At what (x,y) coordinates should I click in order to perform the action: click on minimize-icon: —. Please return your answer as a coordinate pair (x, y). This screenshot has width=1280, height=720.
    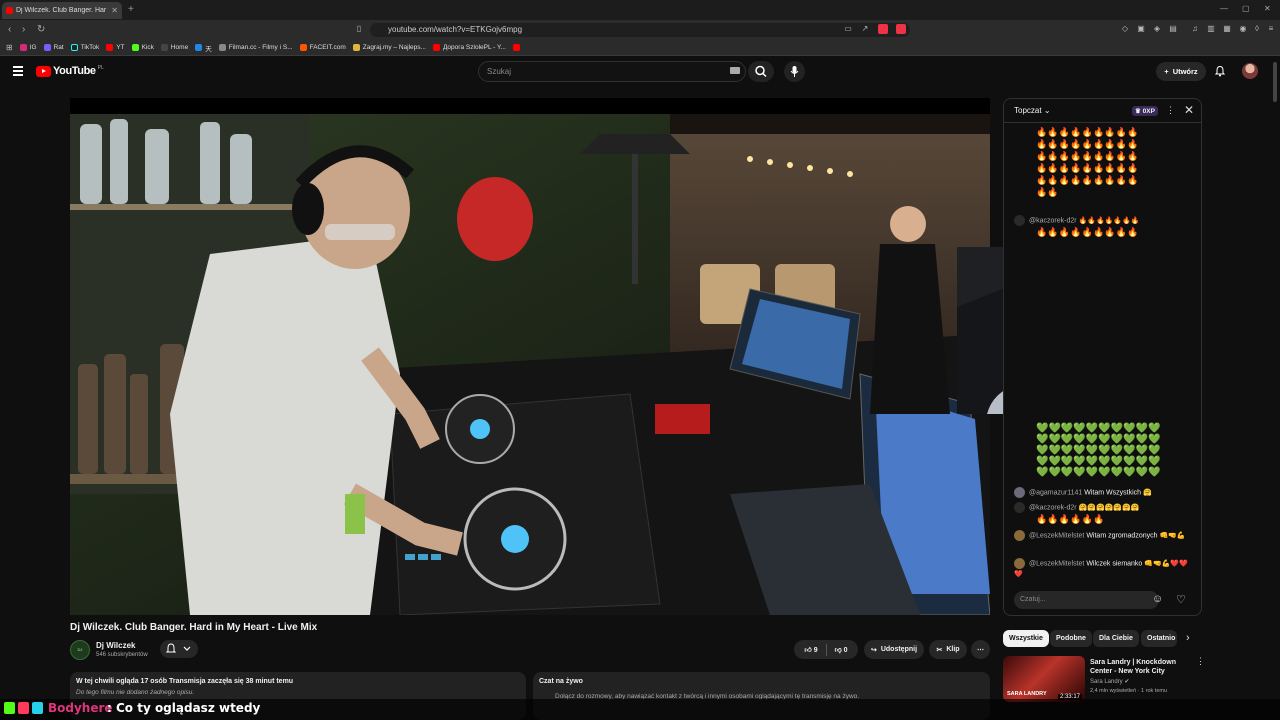
    Looking at the image, I should click on (1224, 8).